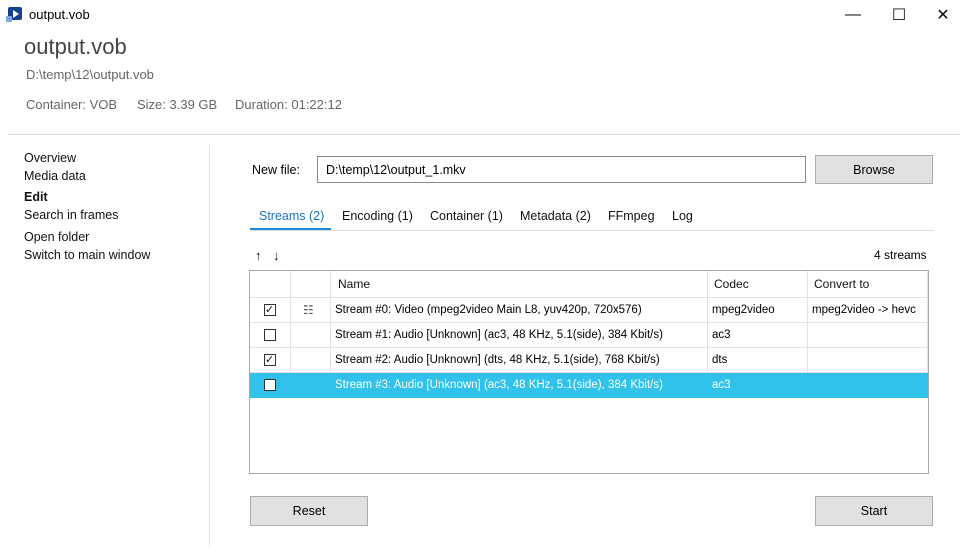 The height and width of the screenshot is (555, 966). What do you see at coordinates (758, 360) in the screenshot?
I see `stream-codec: dts` at bounding box center [758, 360].